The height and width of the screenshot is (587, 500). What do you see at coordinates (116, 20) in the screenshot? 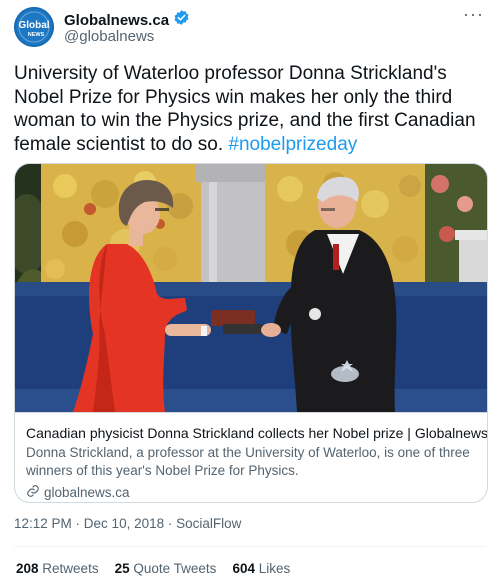
I see `display-name: Globalnews.ca` at bounding box center [116, 20].